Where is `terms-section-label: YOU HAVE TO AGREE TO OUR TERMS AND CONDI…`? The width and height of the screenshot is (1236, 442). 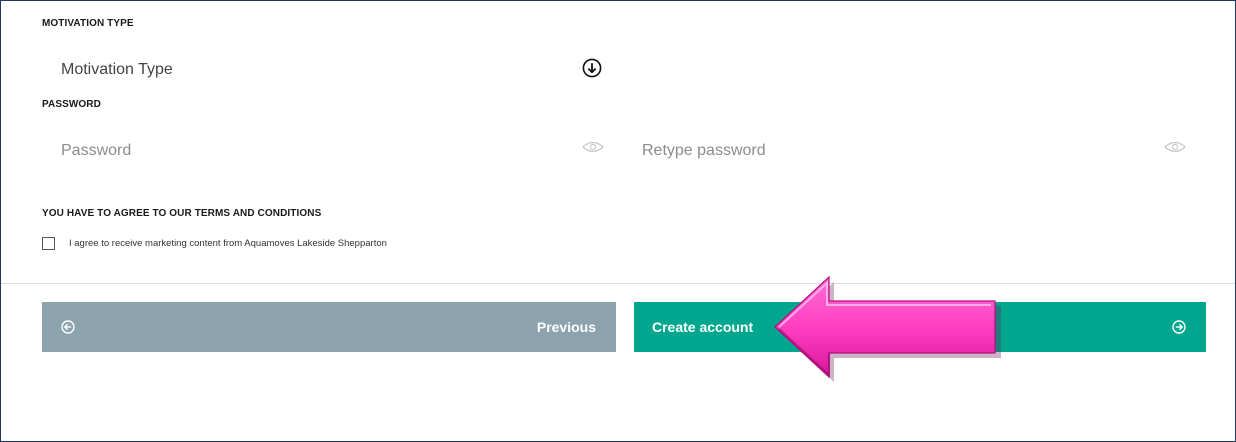
terms-section-label: YOU HAVE TO AGREE TO OUR TERMS AND CONDI… is located at coordinates (182, 213).